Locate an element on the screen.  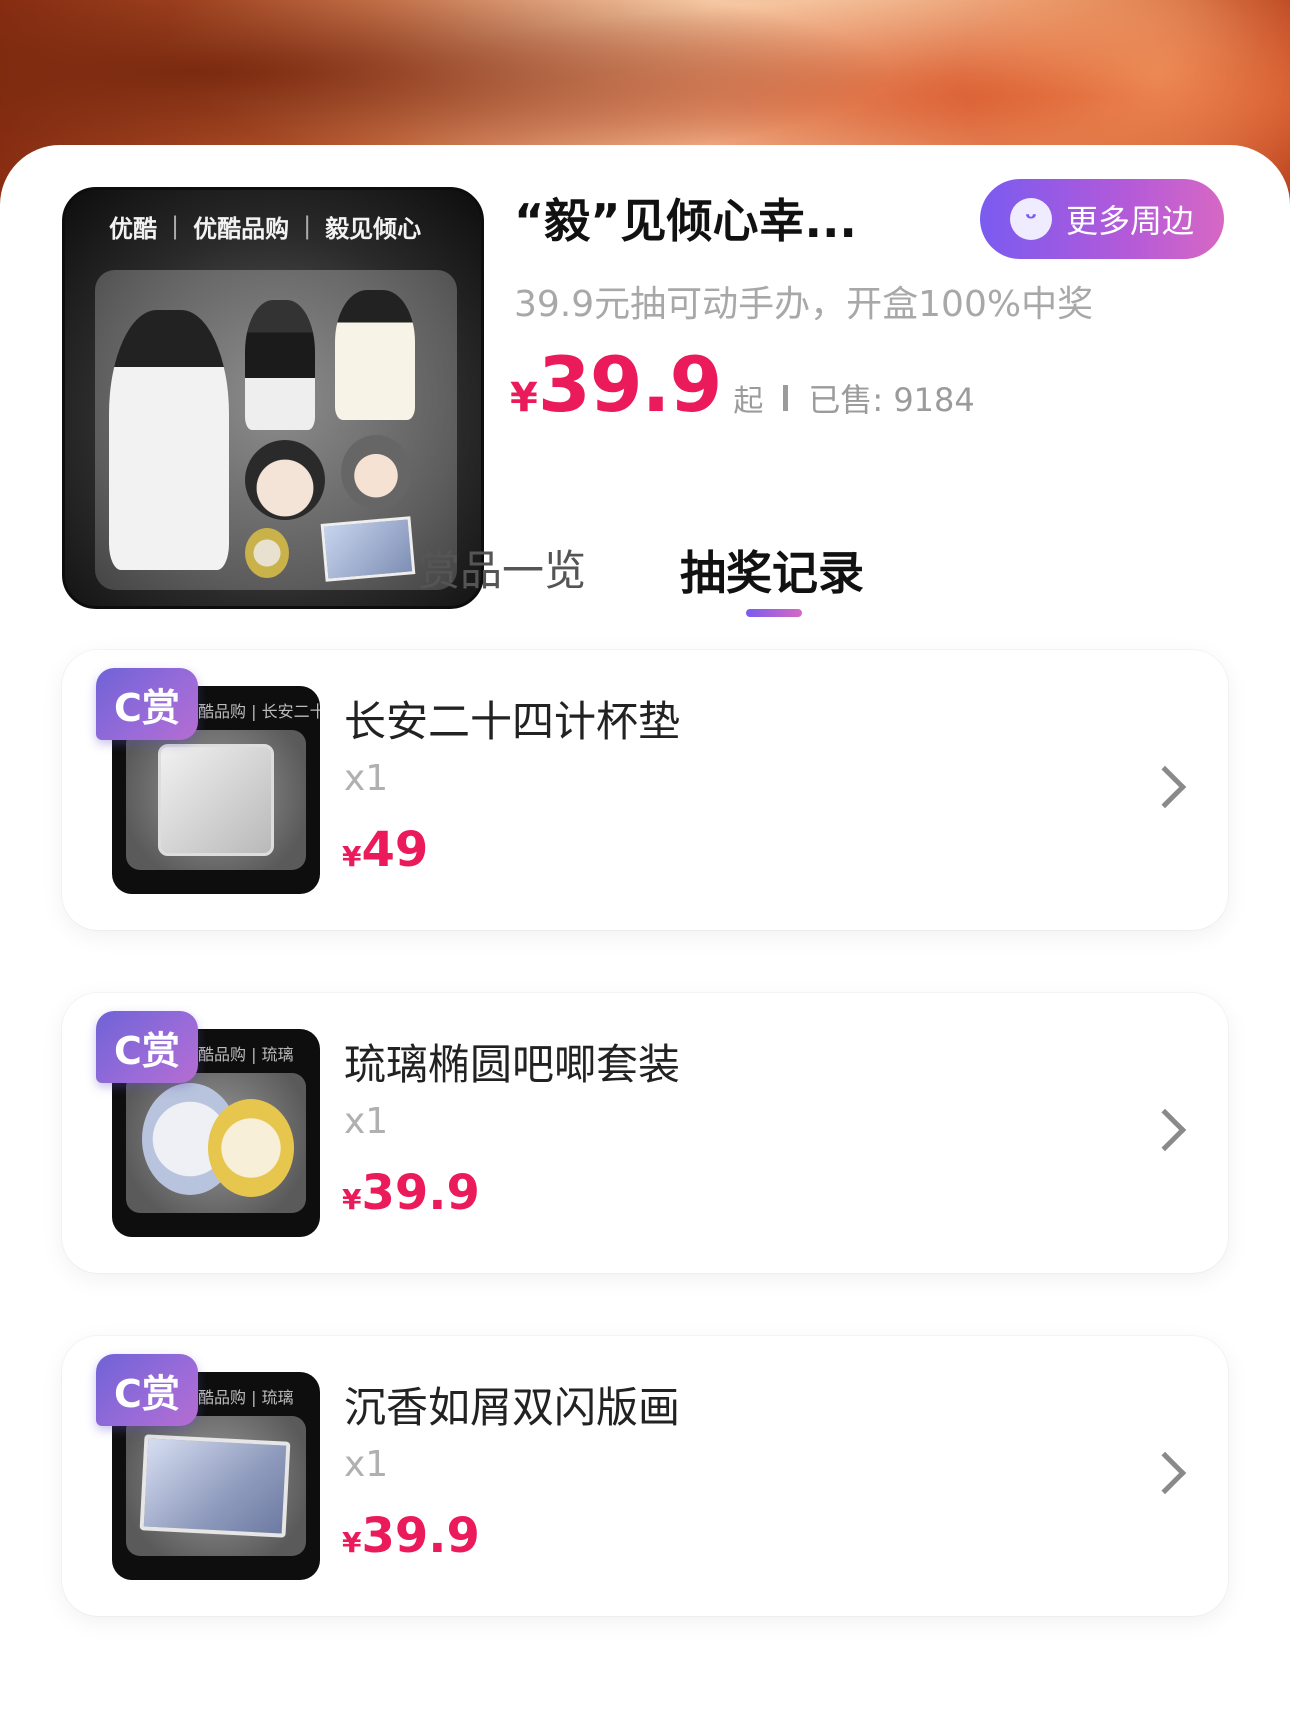
record-item-name: 沉香如屑双闪版画 is located at coordinates (512, 1407).